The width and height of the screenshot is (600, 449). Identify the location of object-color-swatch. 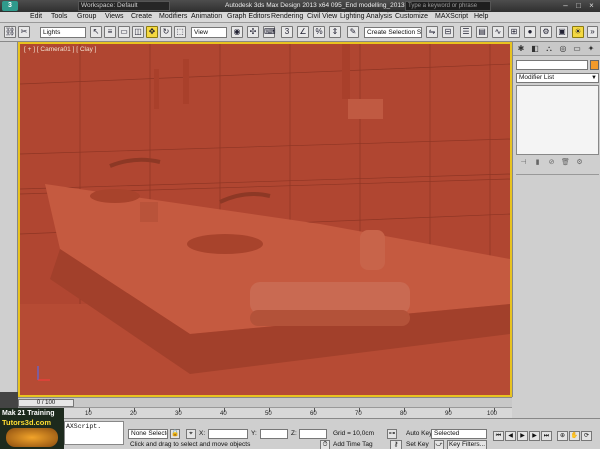
(594, 65).